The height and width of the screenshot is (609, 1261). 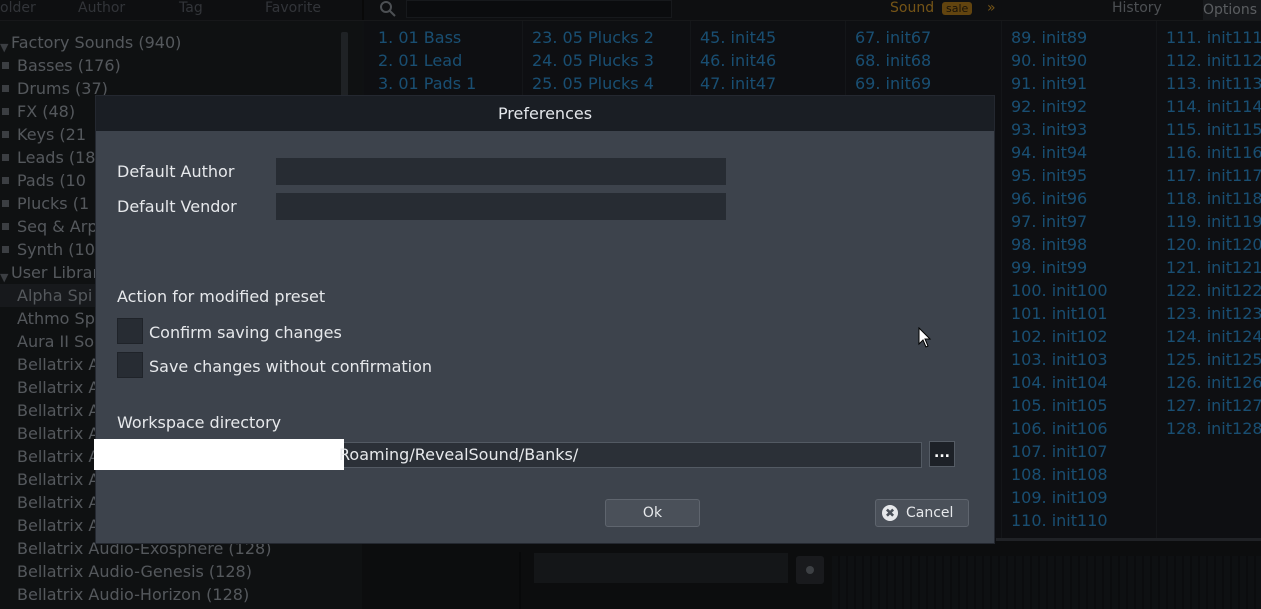 What do you see at coordinates (130, 365) in the screenshot?
I see `save-without-confirm-checkbox` at bounding box center [130, 365].